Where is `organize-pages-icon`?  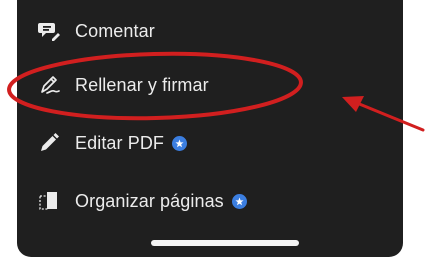
organize-pages-icon is located at coordinates (49, 201).